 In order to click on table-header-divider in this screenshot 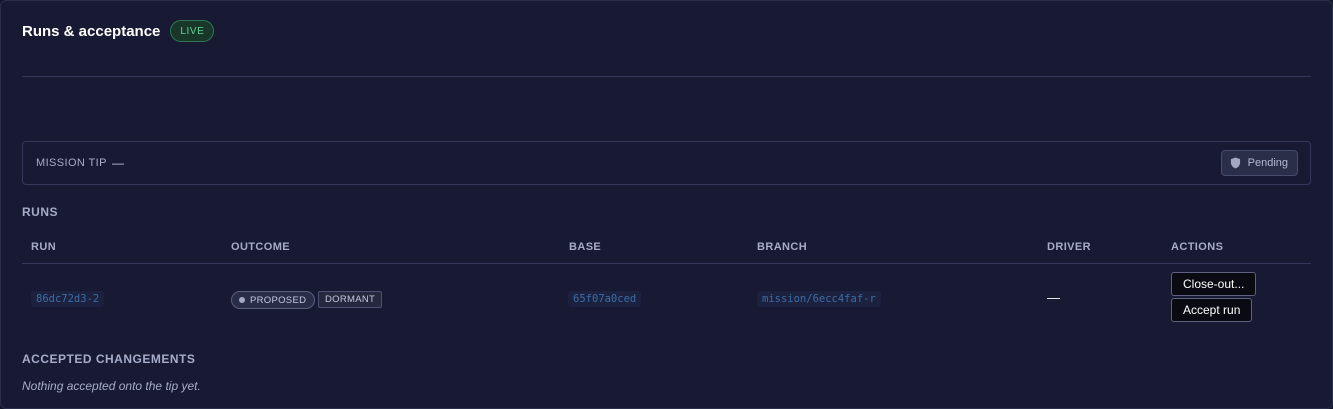, I will do `click(666, 263)`.